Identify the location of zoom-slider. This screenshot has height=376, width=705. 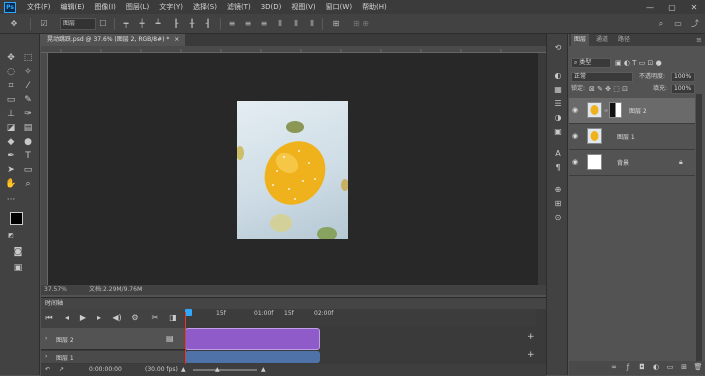
(225, 370).